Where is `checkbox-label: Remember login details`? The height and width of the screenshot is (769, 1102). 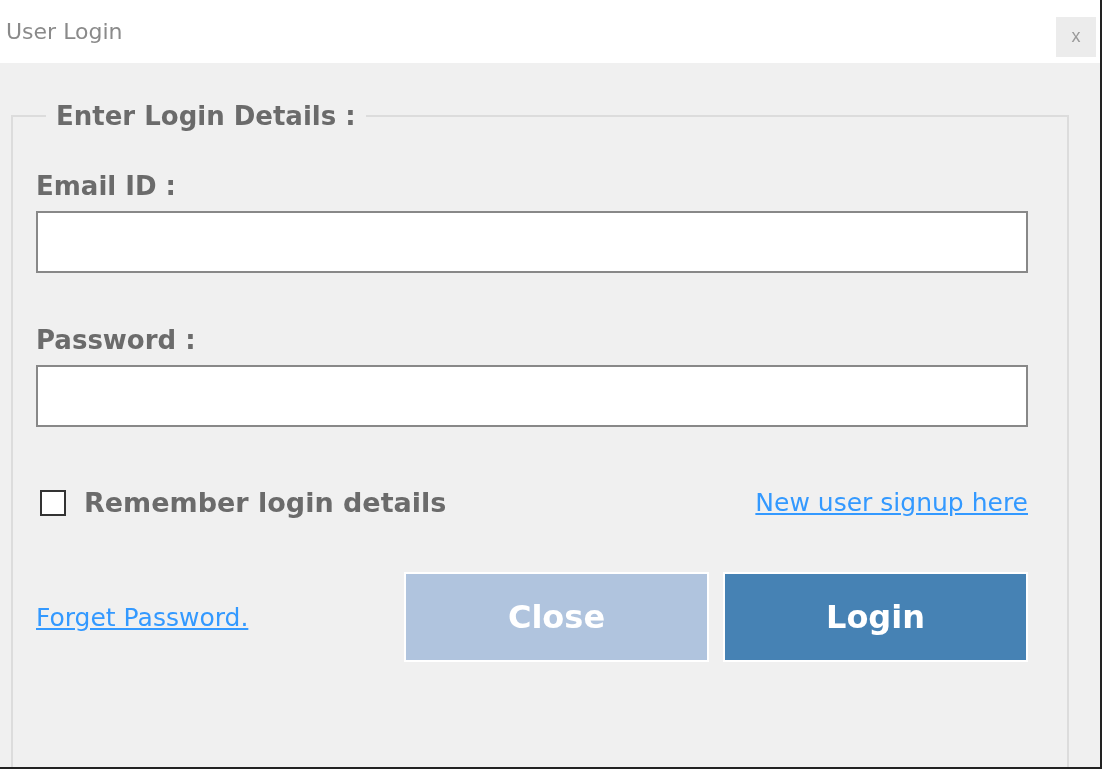
checkbox-label: Remember login details is located at coordinates (265, 502).